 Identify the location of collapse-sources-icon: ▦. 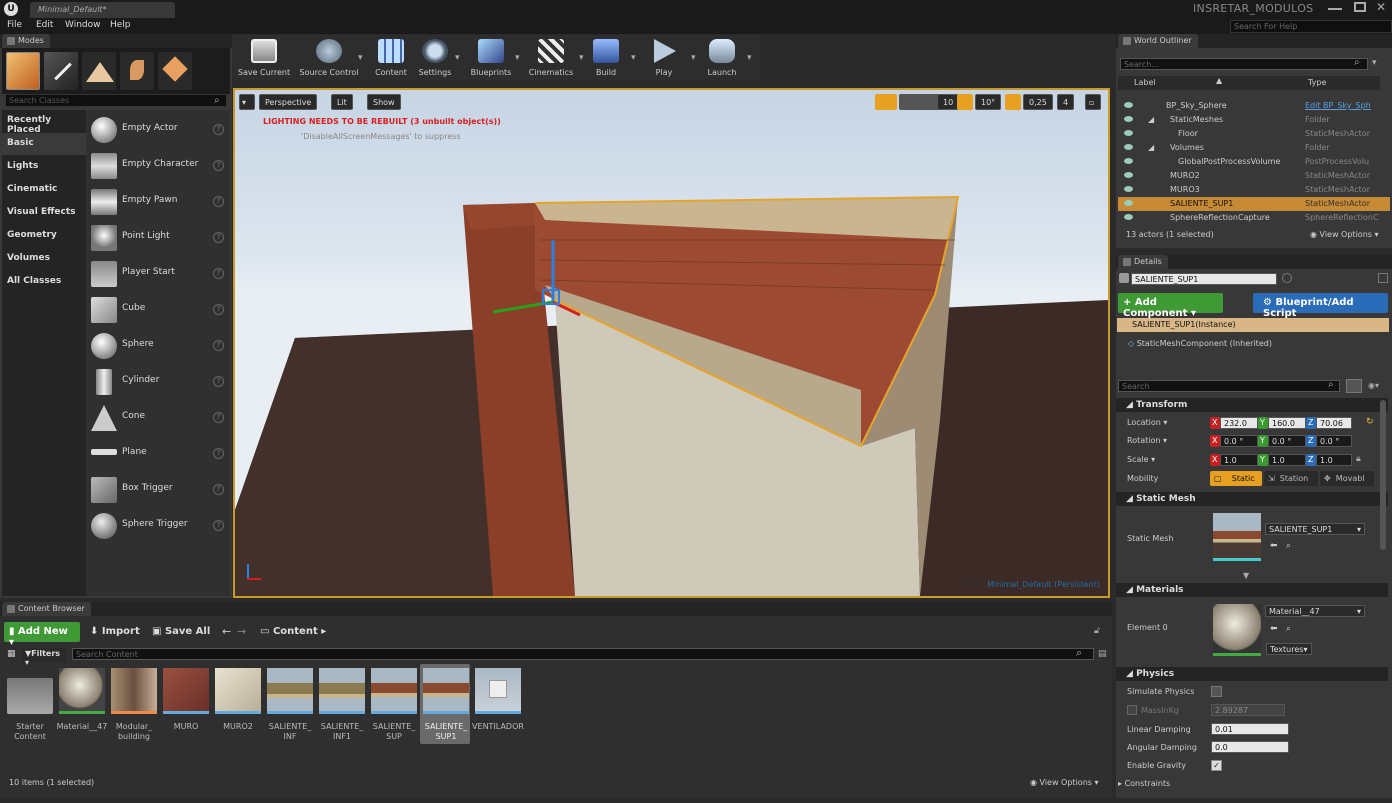
(11, 654).